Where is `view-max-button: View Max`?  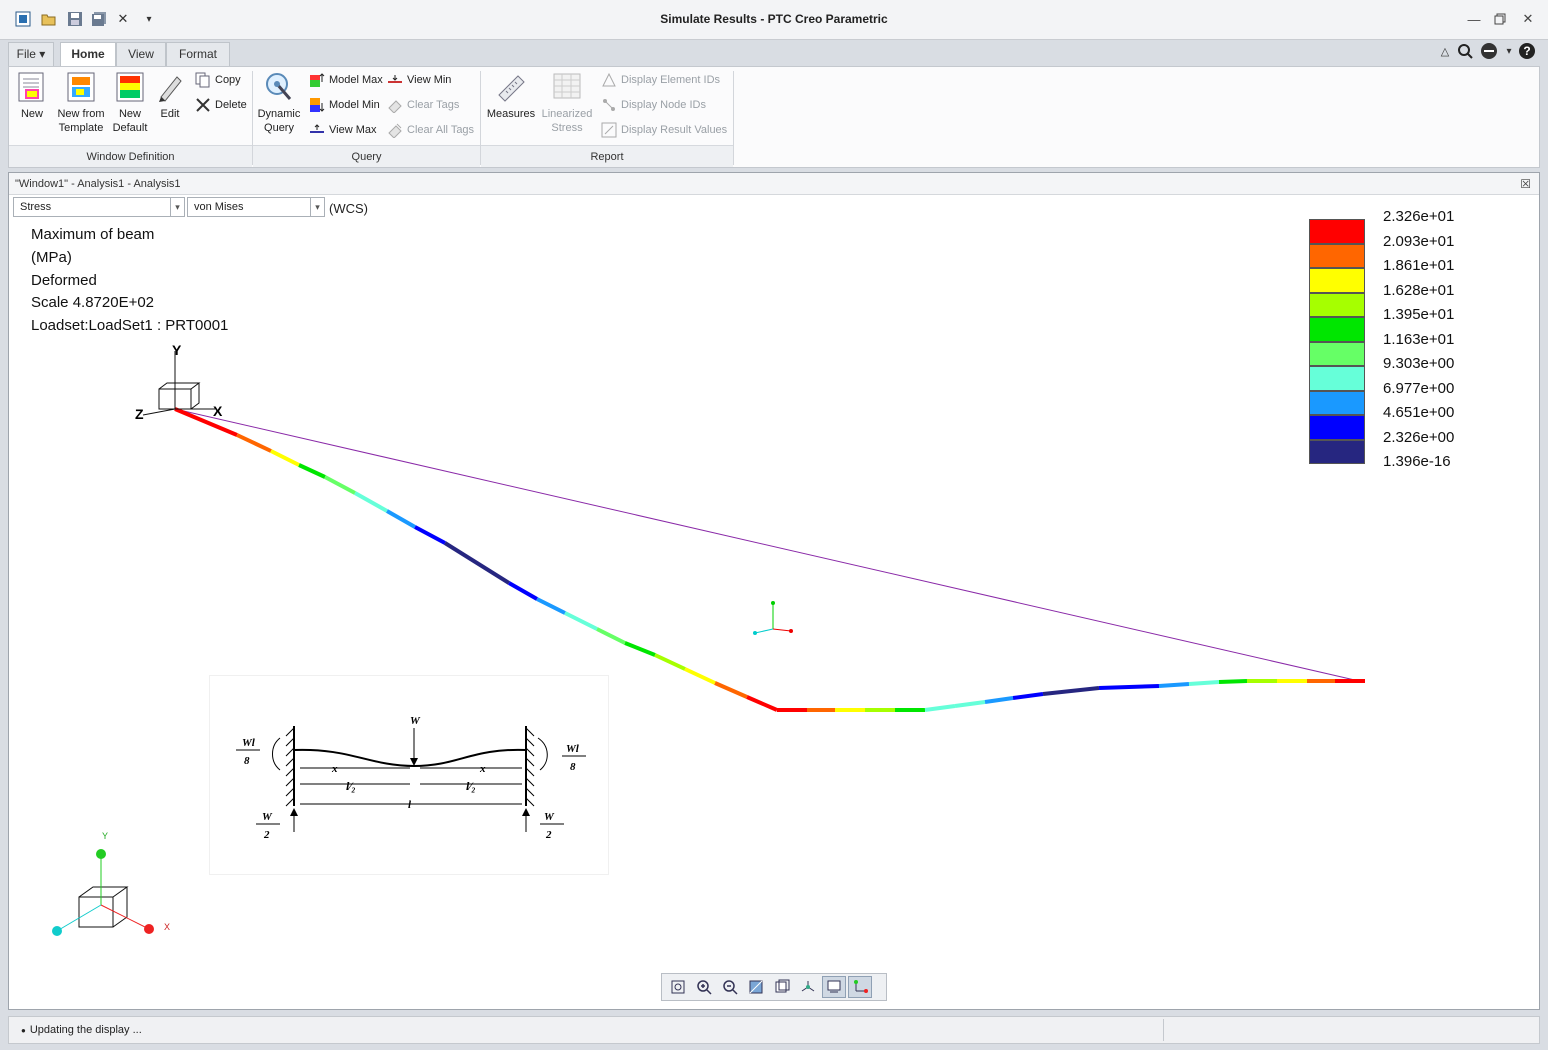 view-max-button: View Max is located at coordinates (342, 130).